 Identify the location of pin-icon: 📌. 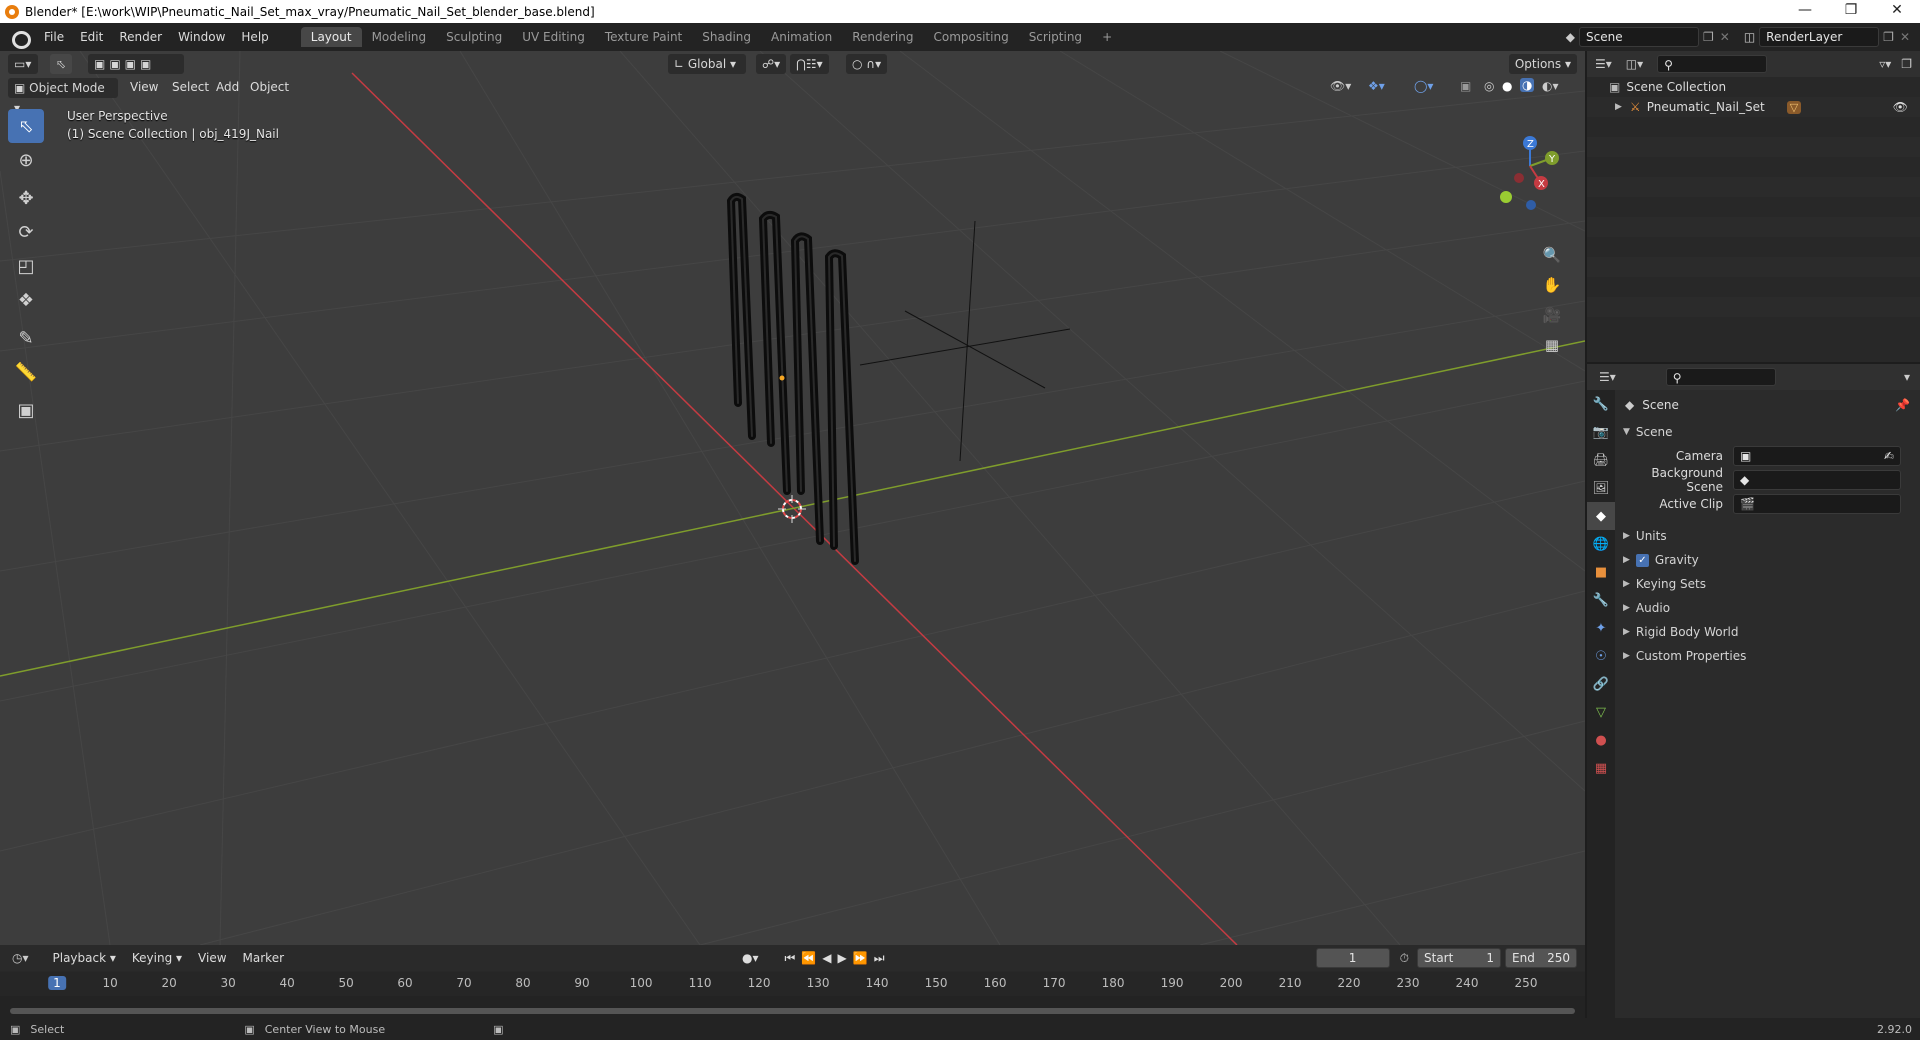
(1902, 405).